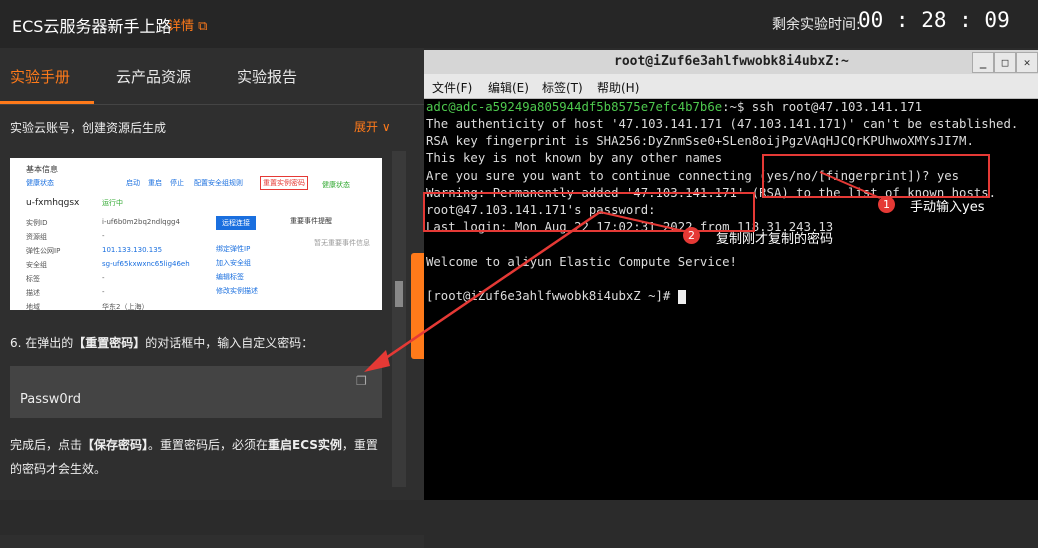 The image size is (1038, 548). What do you see at coordinates (490, 287) in the screenshot?
I see `arrow-to-password` at bounding box center [490, 287].